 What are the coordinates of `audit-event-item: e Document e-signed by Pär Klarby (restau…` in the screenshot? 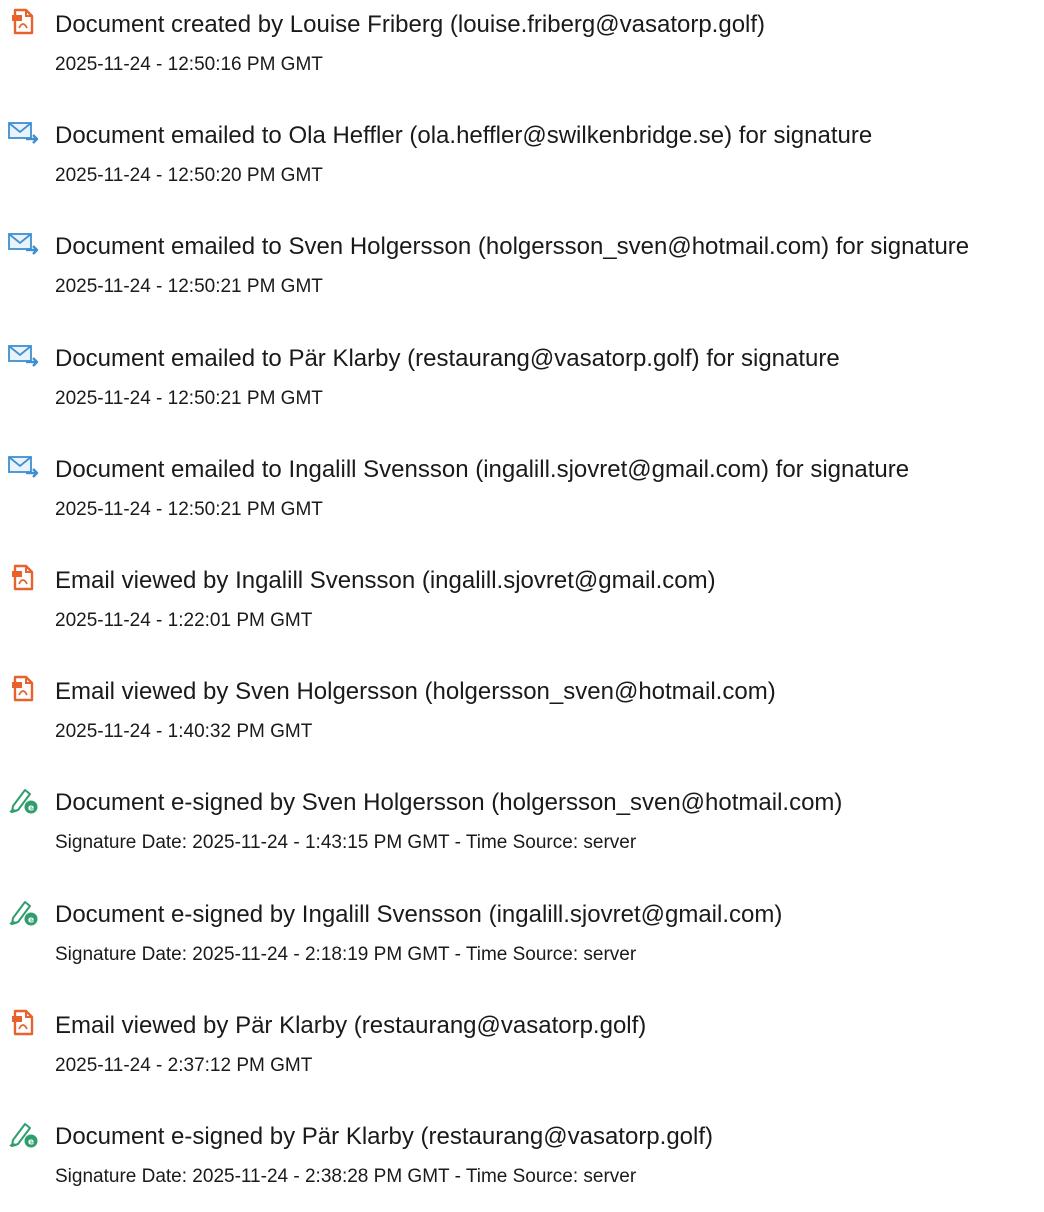 It's located at (522, 1162).